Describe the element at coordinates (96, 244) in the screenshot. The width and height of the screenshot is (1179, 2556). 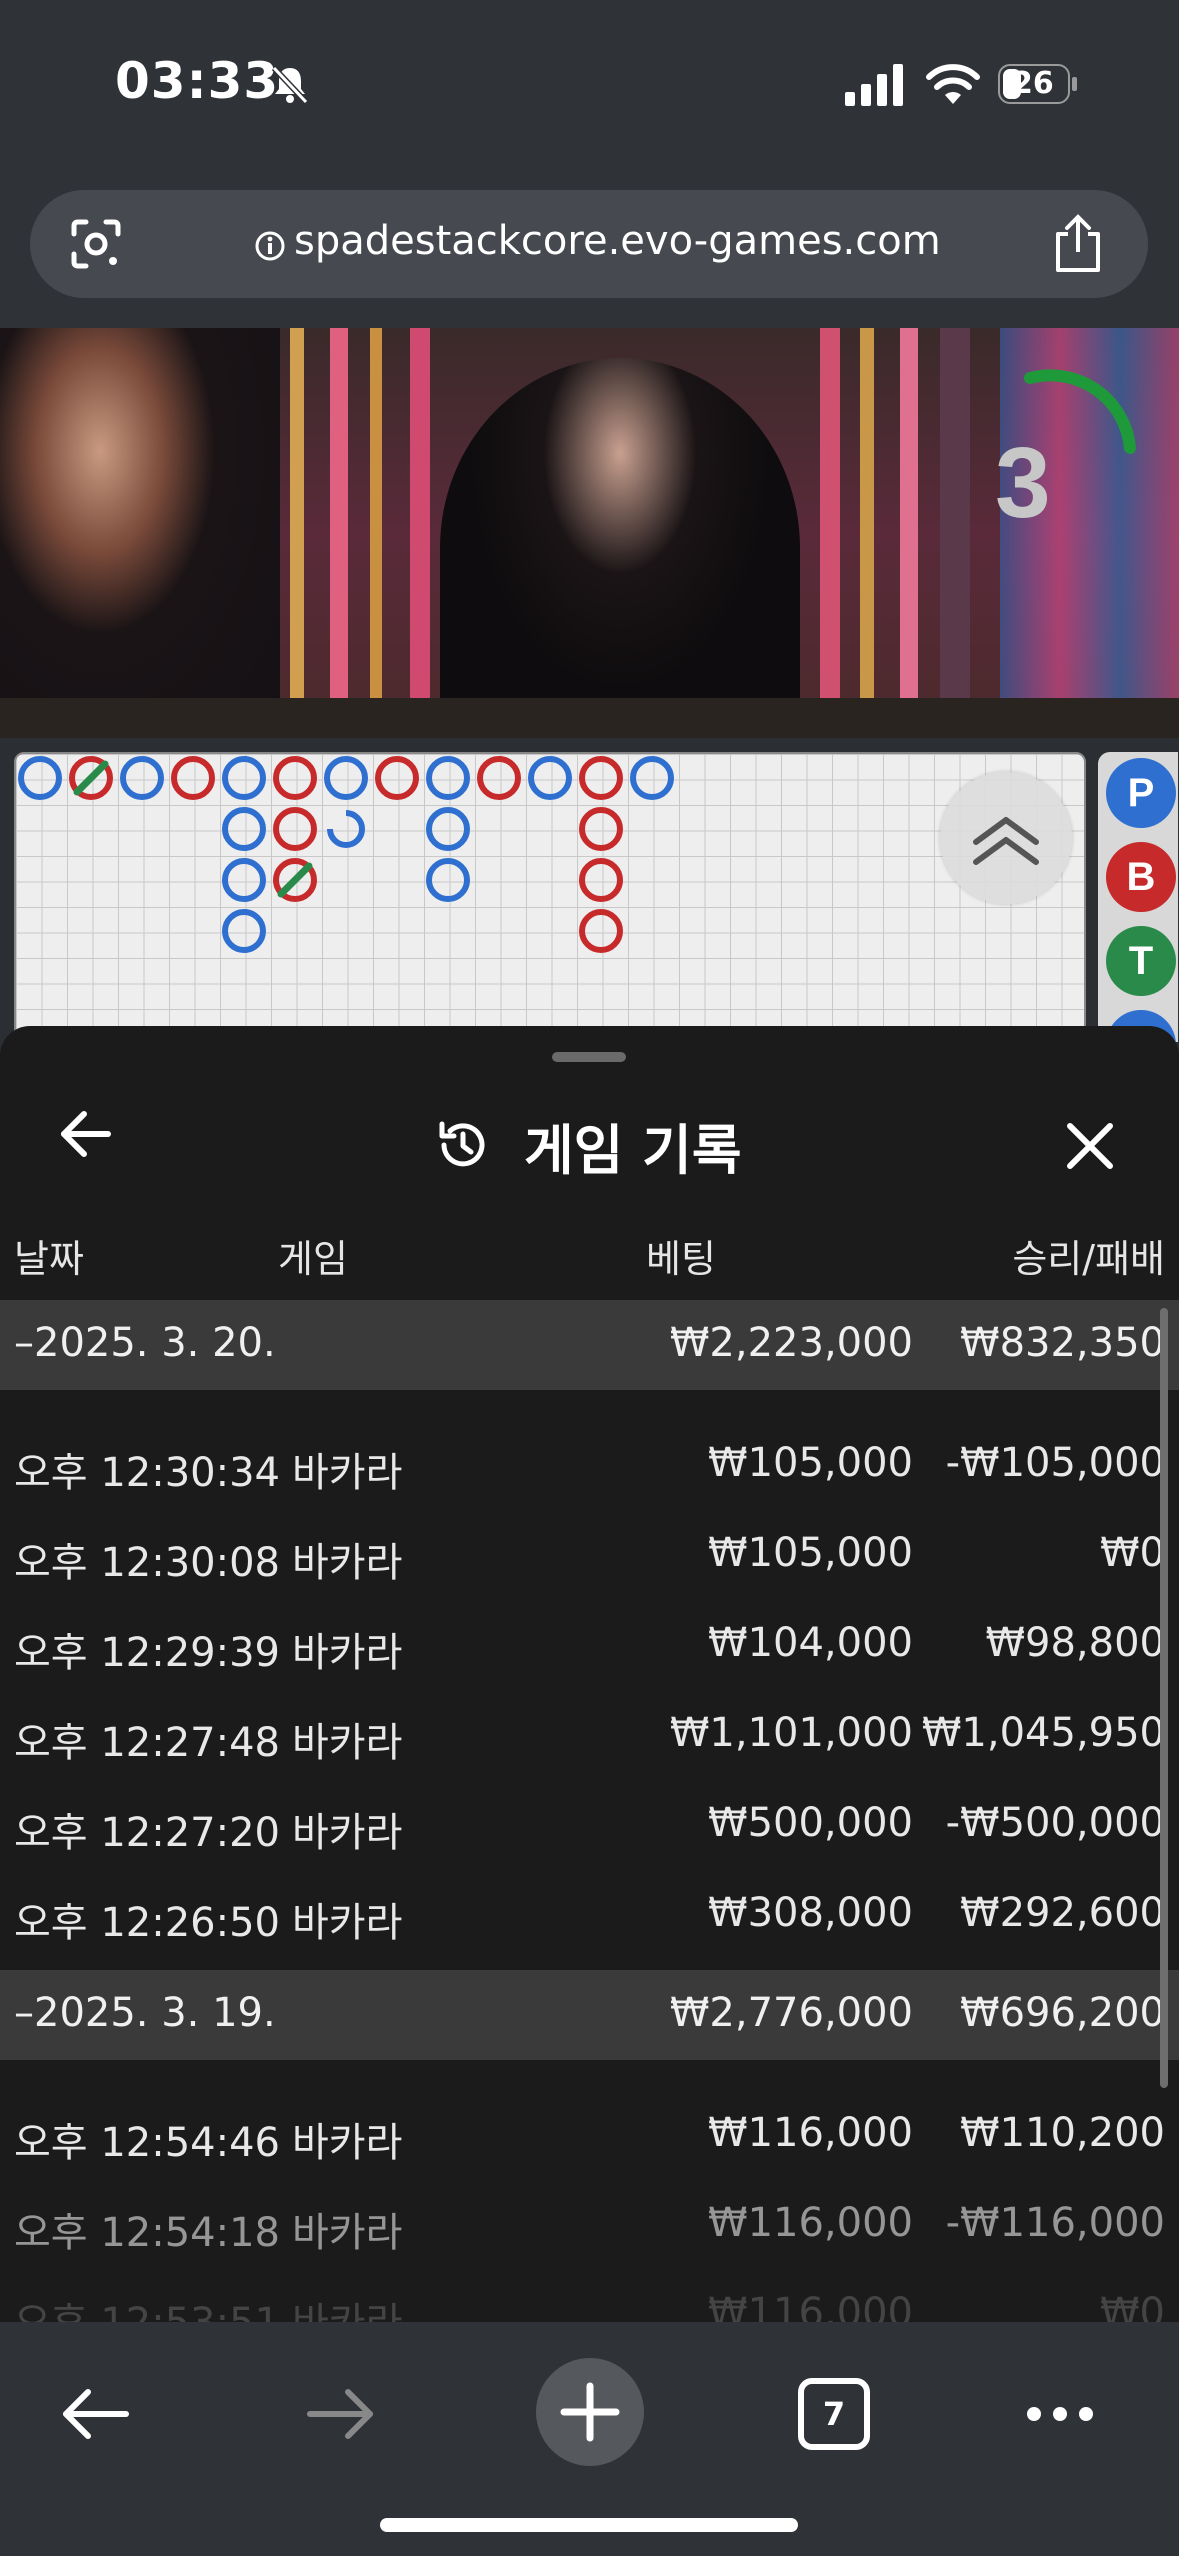
I see `google-lens-icon` at that location.